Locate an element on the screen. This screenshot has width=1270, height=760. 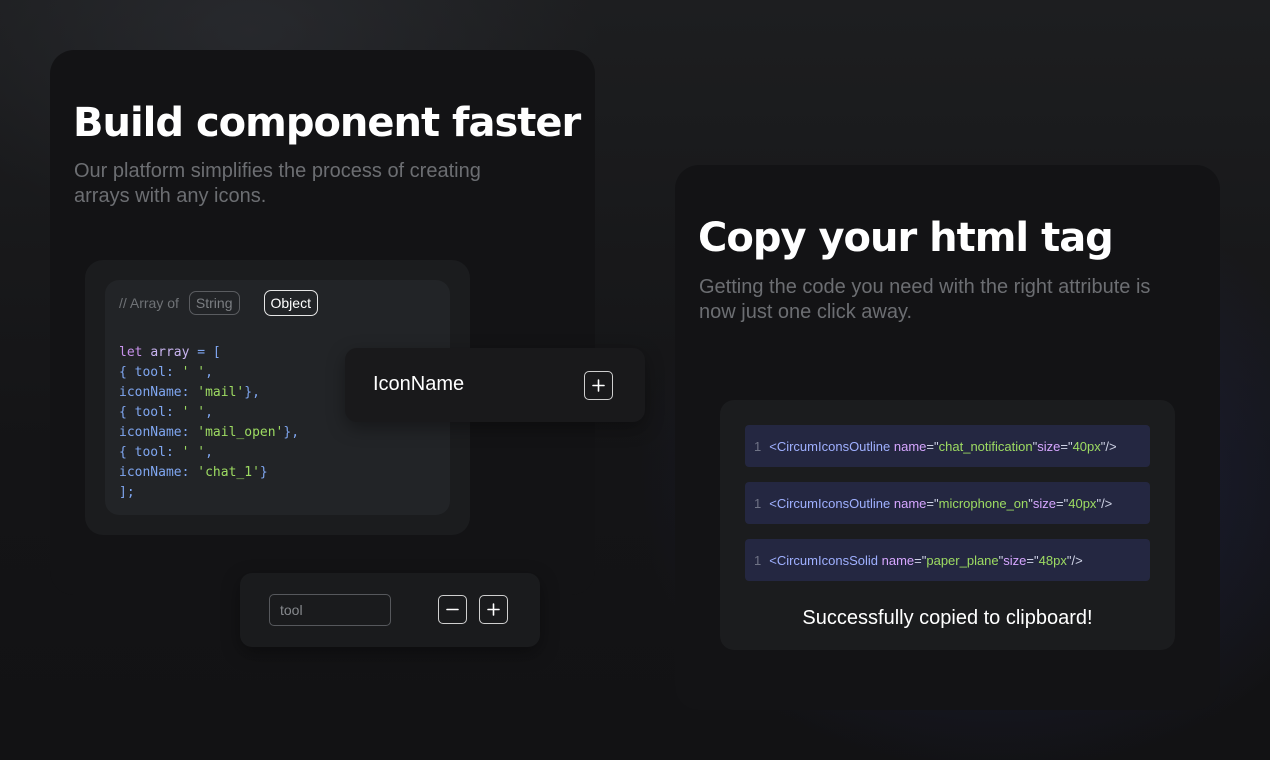
code-line: iconName: 'mail'}, is located at coordinates (209, 393).